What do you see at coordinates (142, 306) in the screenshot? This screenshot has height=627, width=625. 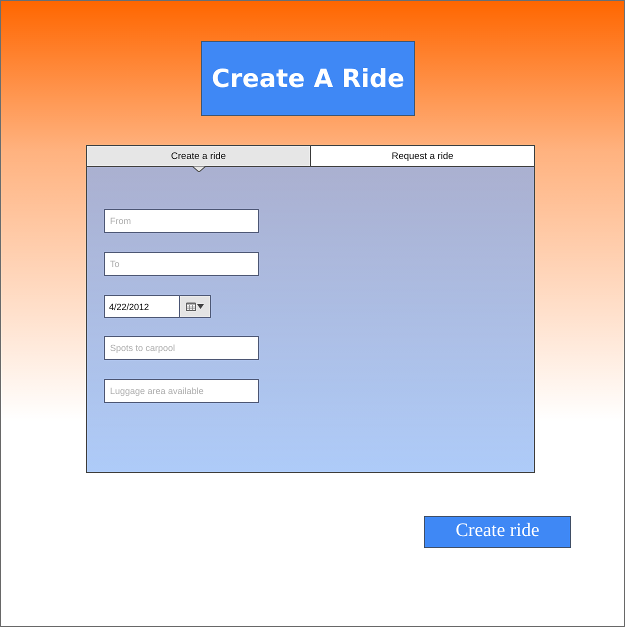 I see `date-field: 4/22/2012` at bounding box center [142, 306].